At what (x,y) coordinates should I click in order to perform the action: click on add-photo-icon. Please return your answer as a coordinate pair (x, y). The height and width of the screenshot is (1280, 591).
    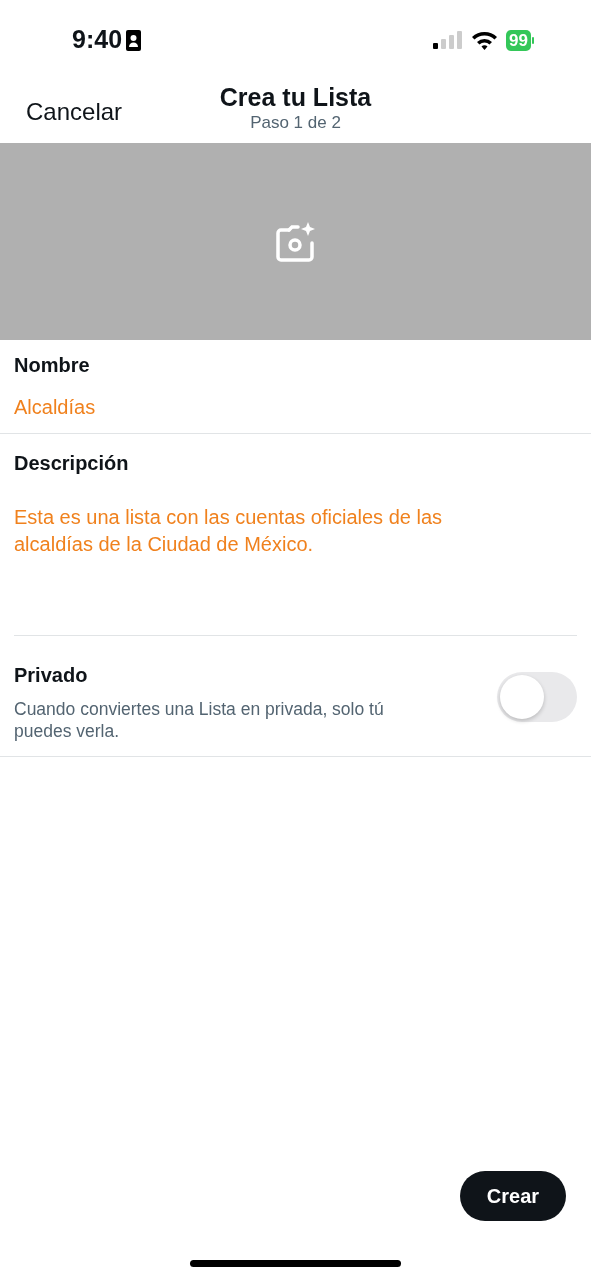
    Looking at the image, I should click on (295, 241).